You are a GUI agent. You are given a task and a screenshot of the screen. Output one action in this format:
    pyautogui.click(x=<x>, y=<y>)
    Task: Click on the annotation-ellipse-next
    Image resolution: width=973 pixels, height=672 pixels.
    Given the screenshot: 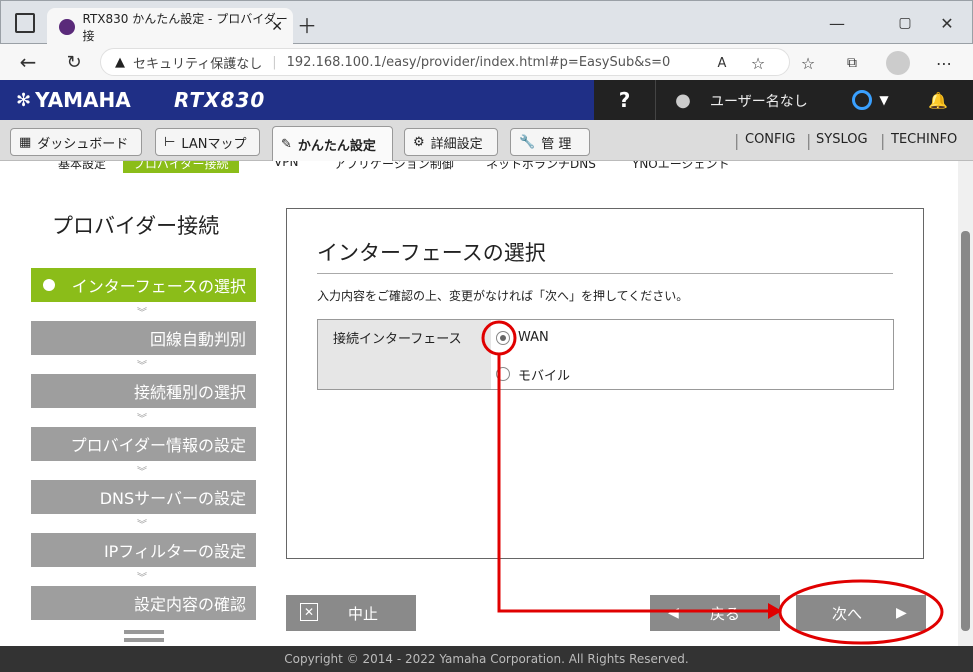 What is the action you would take?
    pyautogui.click(x=861, y=612)
    